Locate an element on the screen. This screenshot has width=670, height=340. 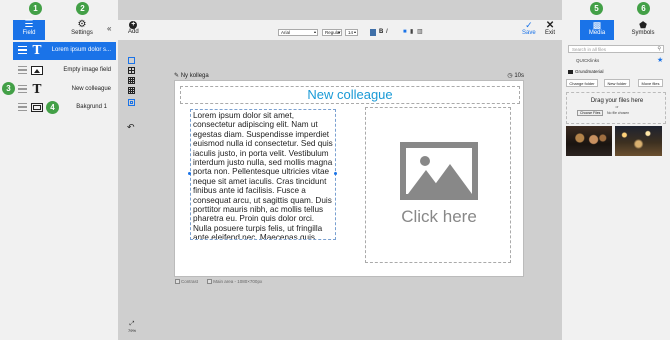
star-icon: ★ is located at coordinates (660, 60).